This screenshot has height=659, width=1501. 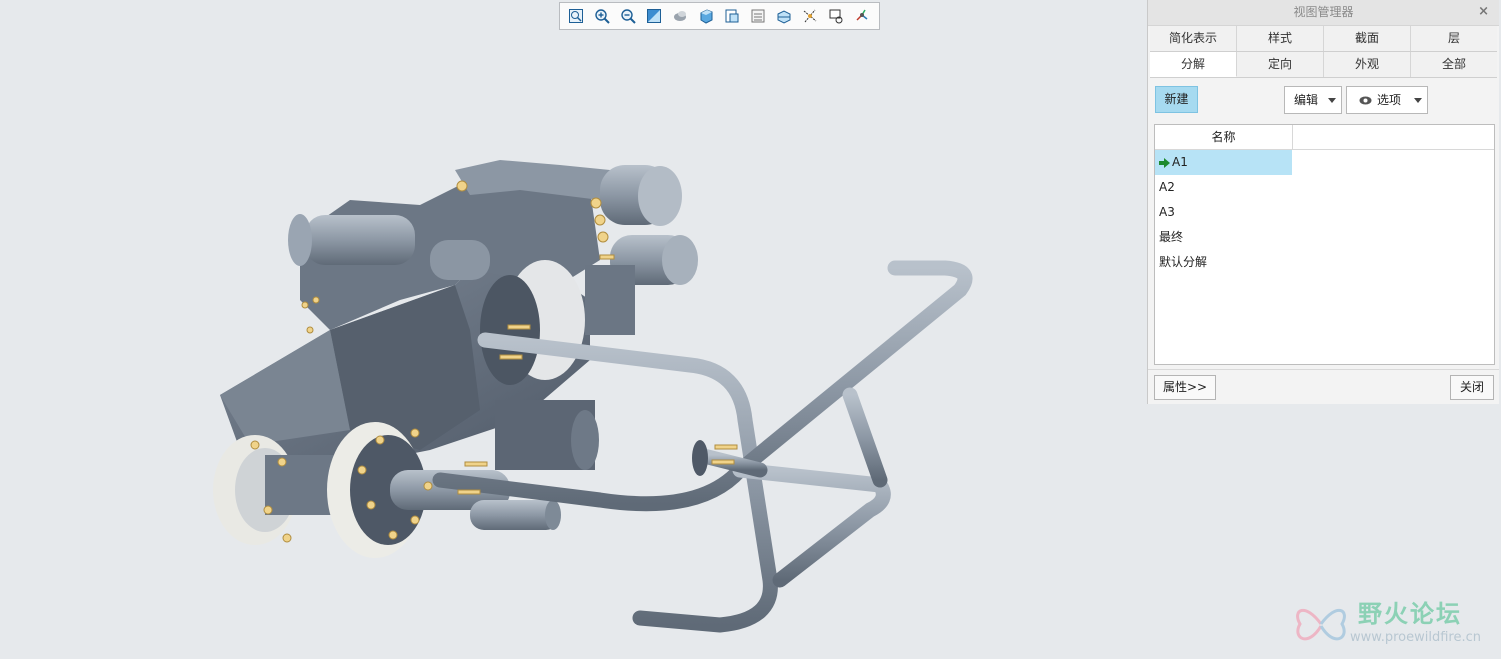 I want to click on section-icon, so click(x=784, y=16).